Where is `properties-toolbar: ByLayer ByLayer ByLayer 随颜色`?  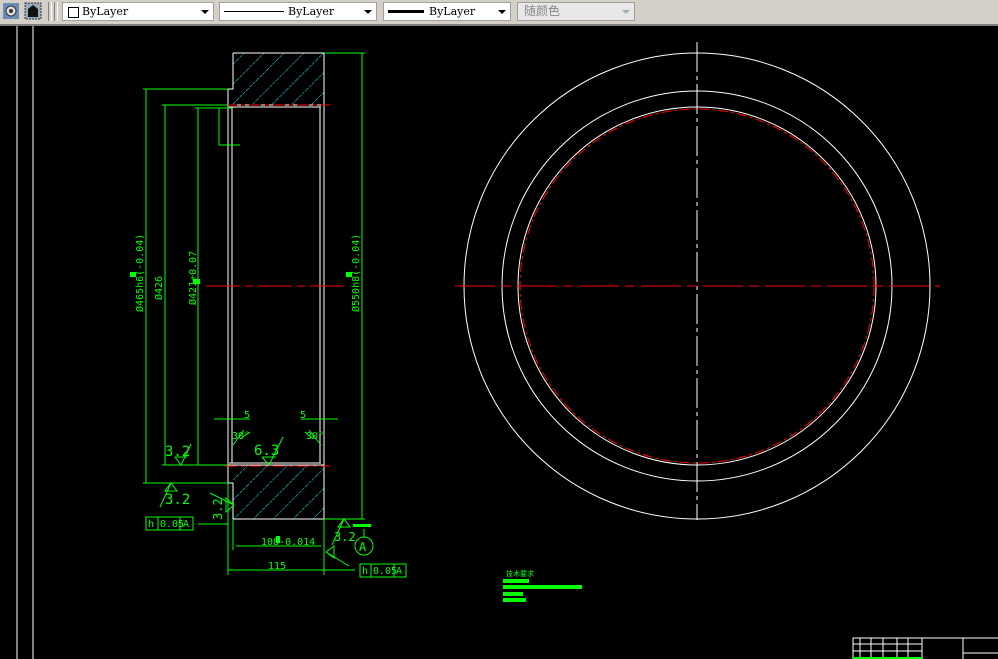 properties-toolbar: ByLayer ByLayer ByLayer 随颜色 is located at coordinates (499, 13).